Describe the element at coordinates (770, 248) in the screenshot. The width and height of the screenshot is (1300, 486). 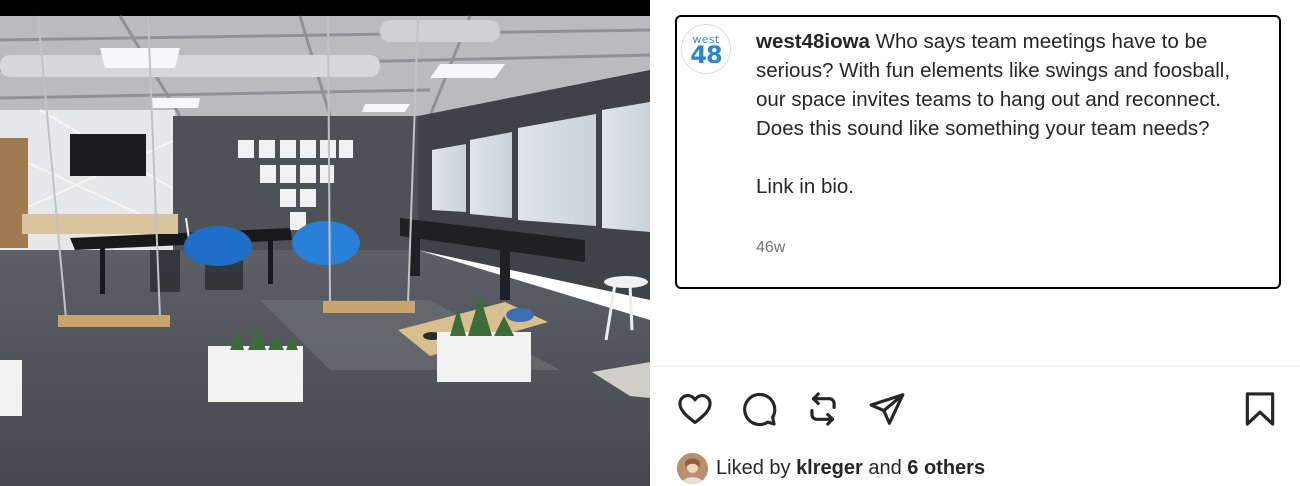
I see `post-timestamp: 46w` at that location.